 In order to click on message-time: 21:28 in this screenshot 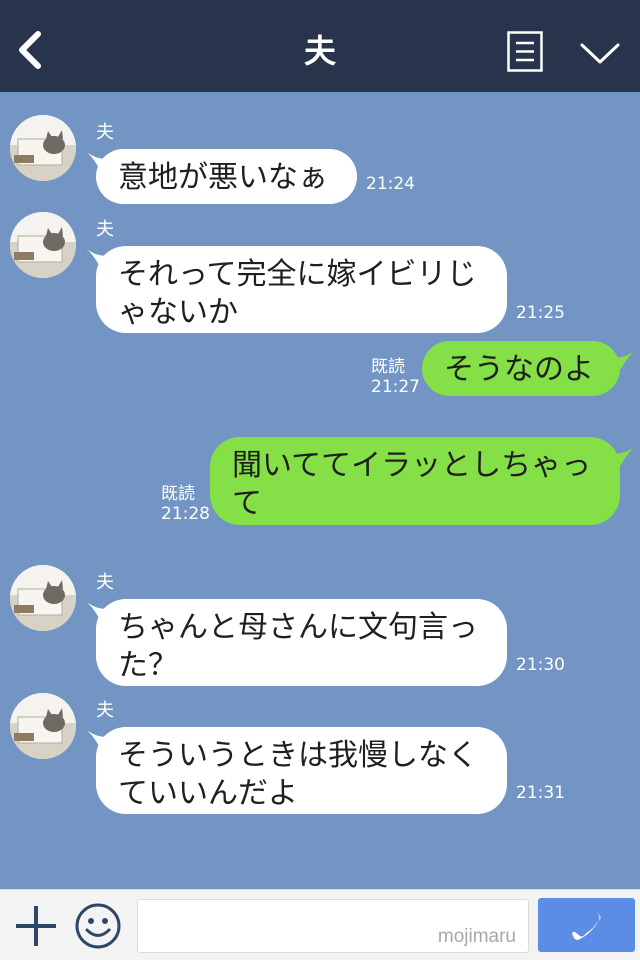, I will do `click(185, 514)`.